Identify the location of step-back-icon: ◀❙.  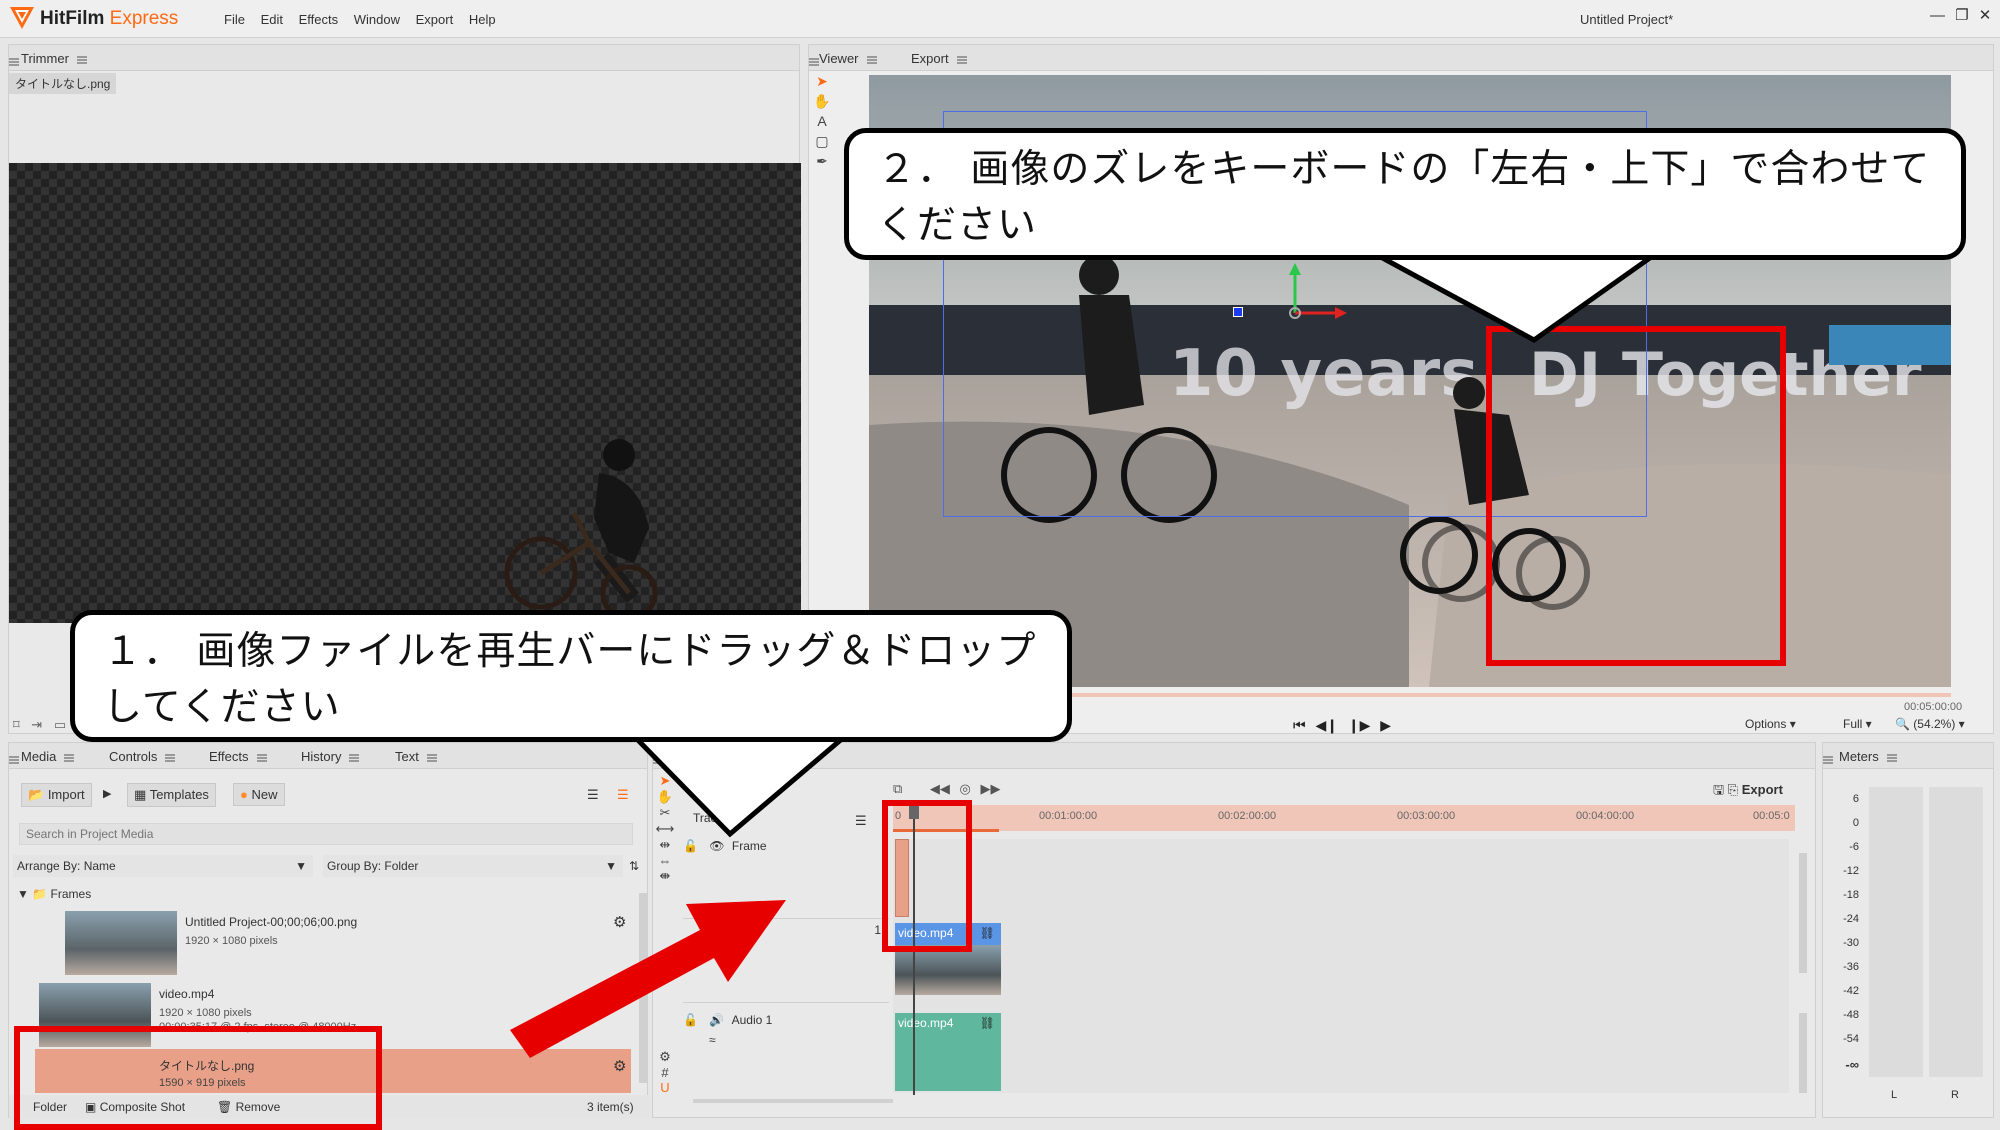
(1327, 725).